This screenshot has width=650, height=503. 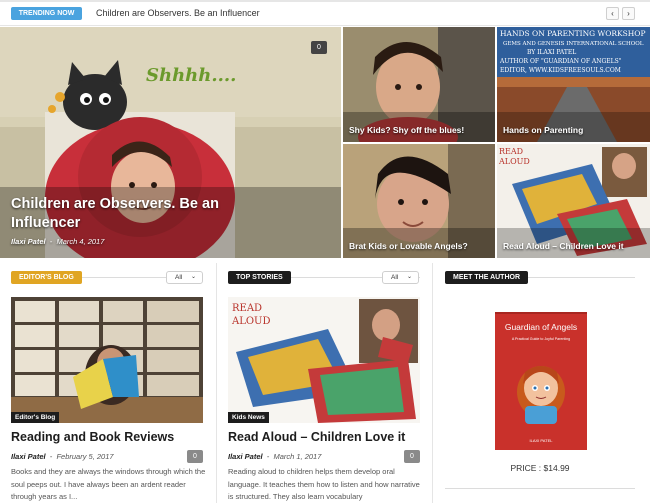 I want to click on book-title-text: Guardian of Angels, so click(x=541, y=327).